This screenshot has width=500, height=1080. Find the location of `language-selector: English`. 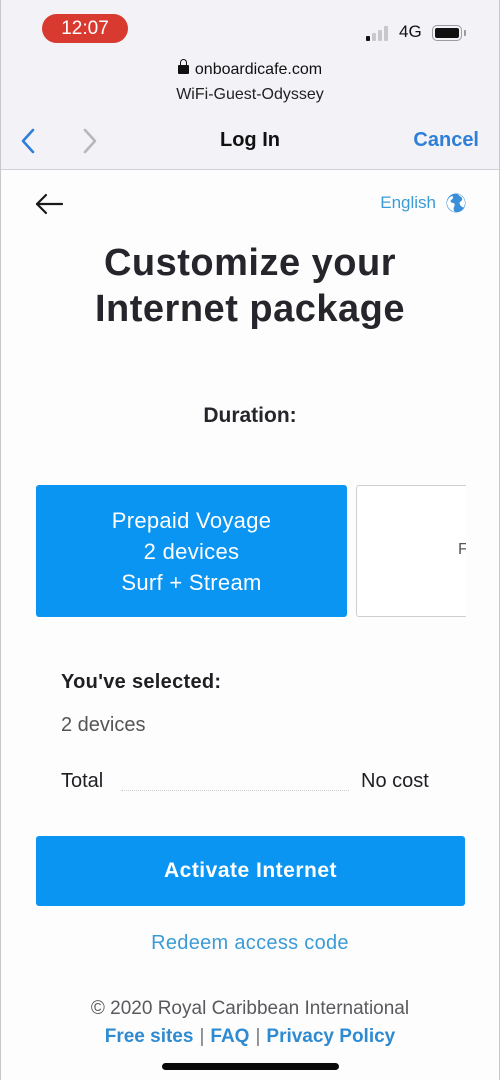

language-selector: English is located at coordinates (423, 203).